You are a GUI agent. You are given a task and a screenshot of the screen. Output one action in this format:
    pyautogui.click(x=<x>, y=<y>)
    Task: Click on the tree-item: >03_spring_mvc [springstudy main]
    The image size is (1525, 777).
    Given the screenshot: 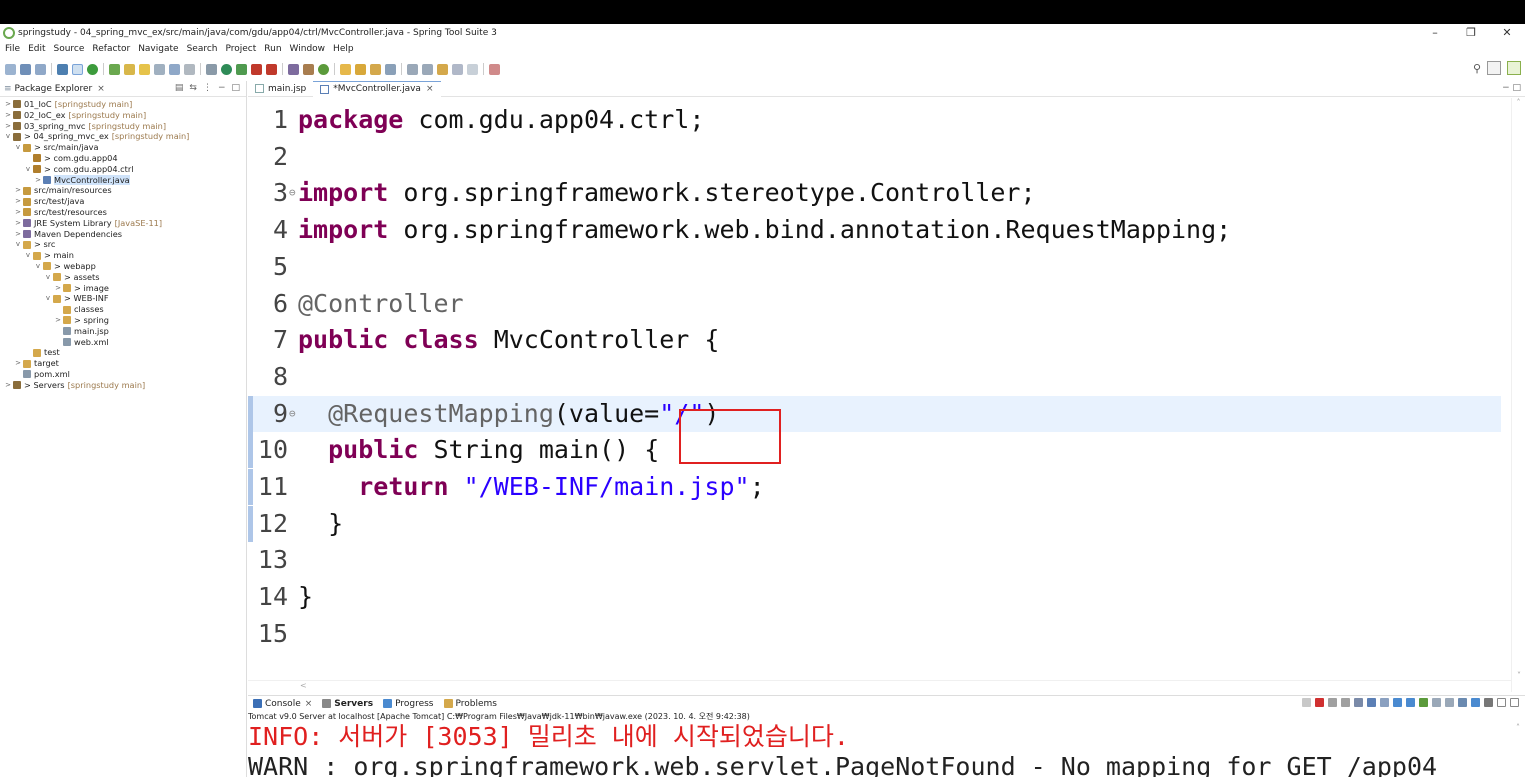 What is the action you would take?
    pyautogui.click(x=123, y=126)
    